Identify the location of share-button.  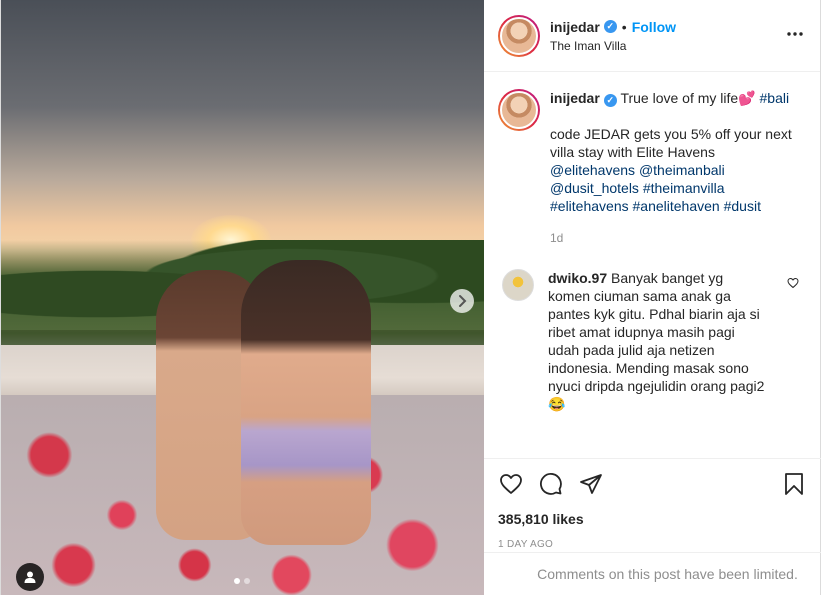
(591, 484).